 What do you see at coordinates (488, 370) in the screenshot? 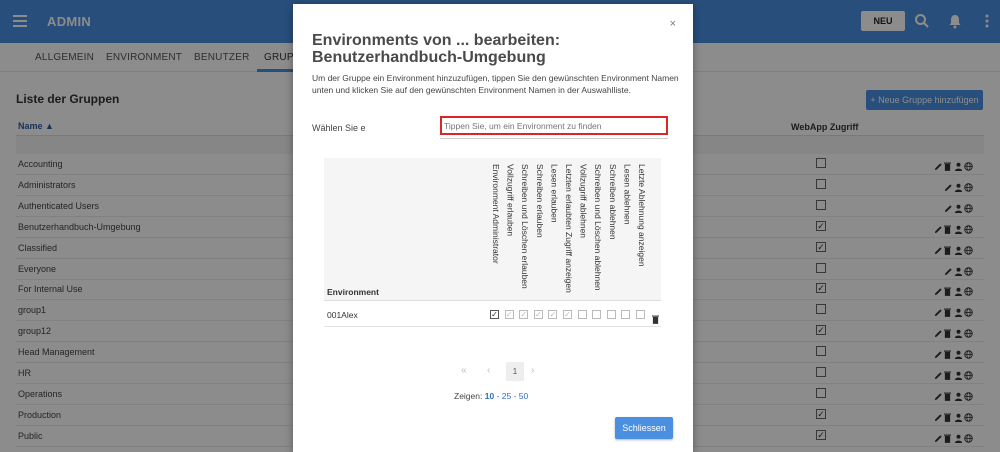
I see `prev-page-button: ‹` at bounding box center [488, 370].